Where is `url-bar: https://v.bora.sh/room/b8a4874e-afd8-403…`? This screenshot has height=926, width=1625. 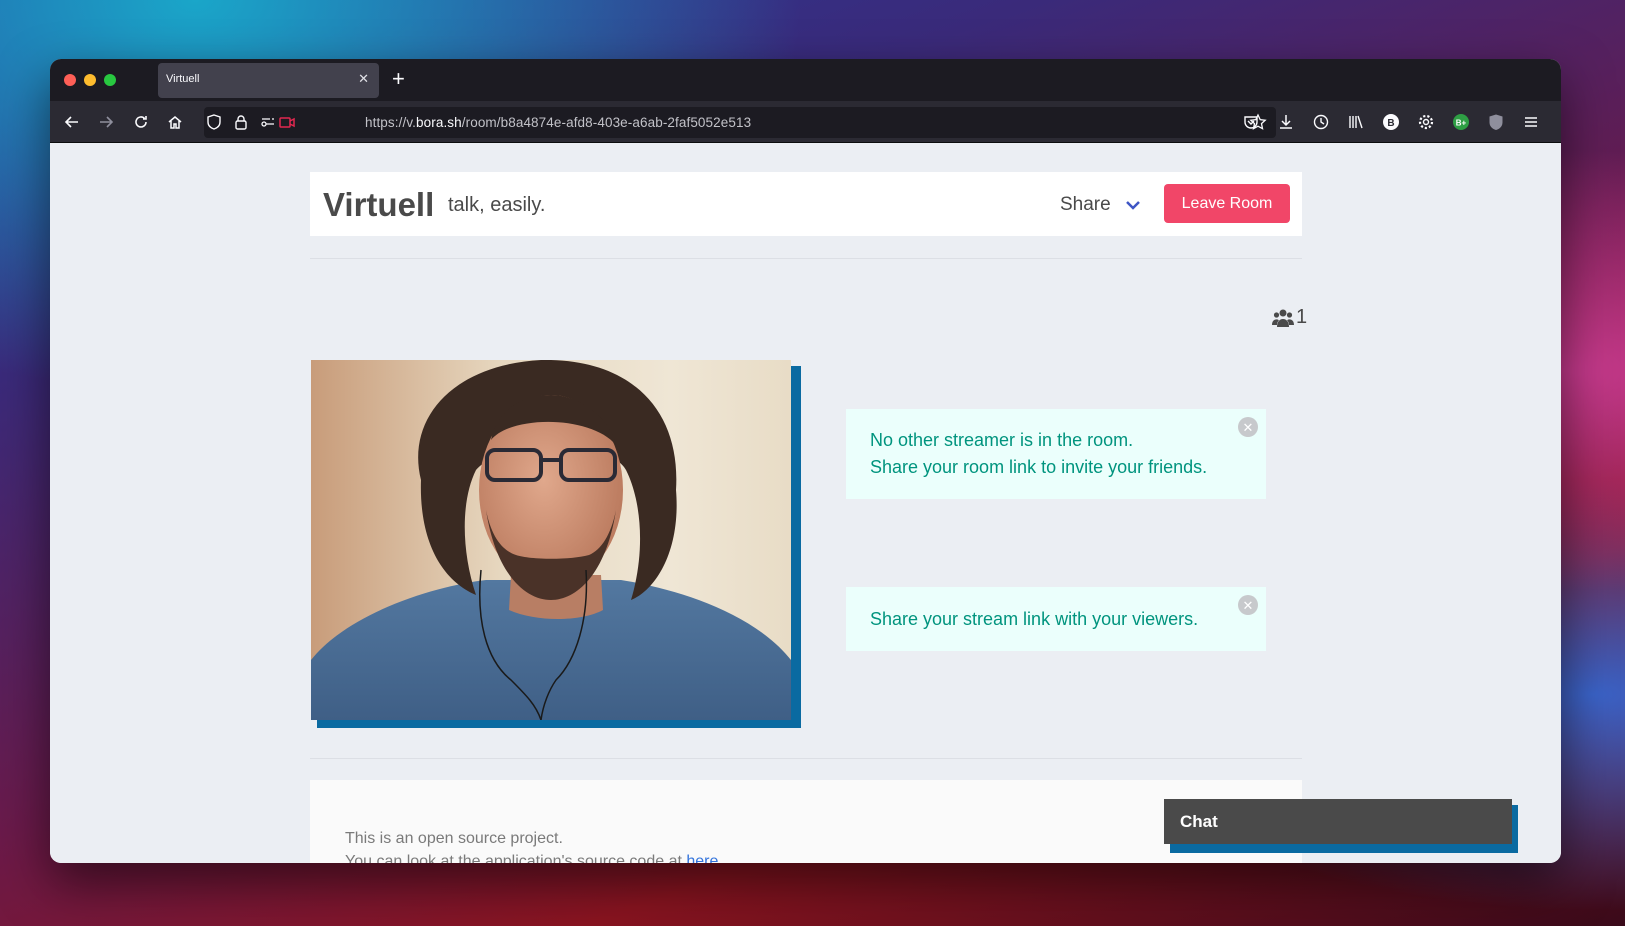 url-bar: https://v.bora.sh/room/b8a4874e-afd8-403… is located at coordinates (740, 122).